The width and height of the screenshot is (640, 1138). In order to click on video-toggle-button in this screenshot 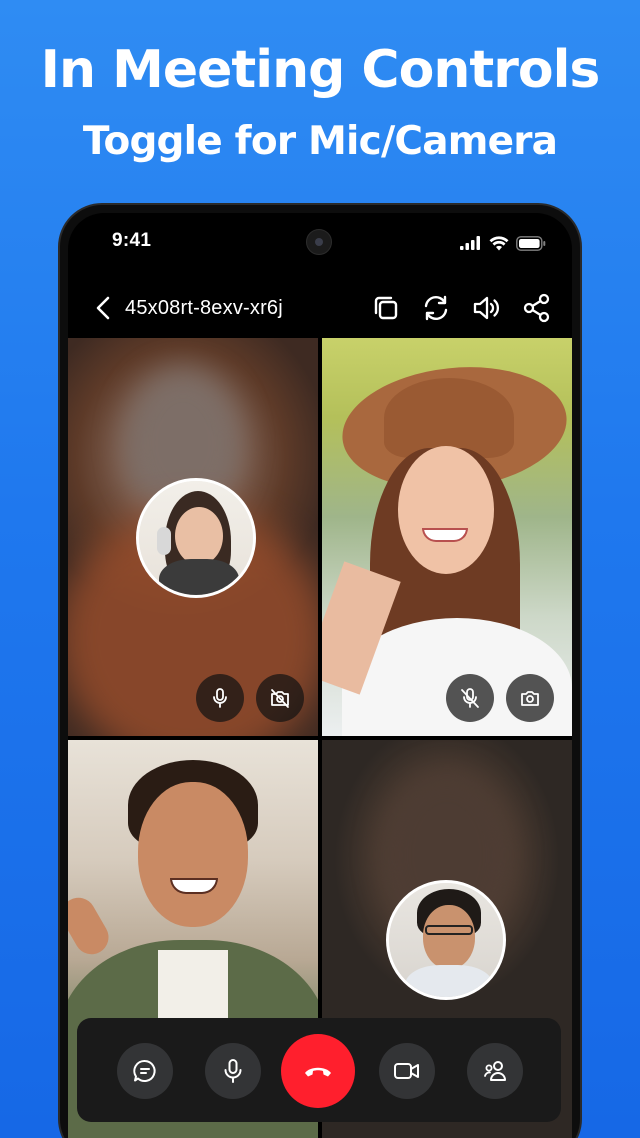, I will do `click(407, 1071)`.